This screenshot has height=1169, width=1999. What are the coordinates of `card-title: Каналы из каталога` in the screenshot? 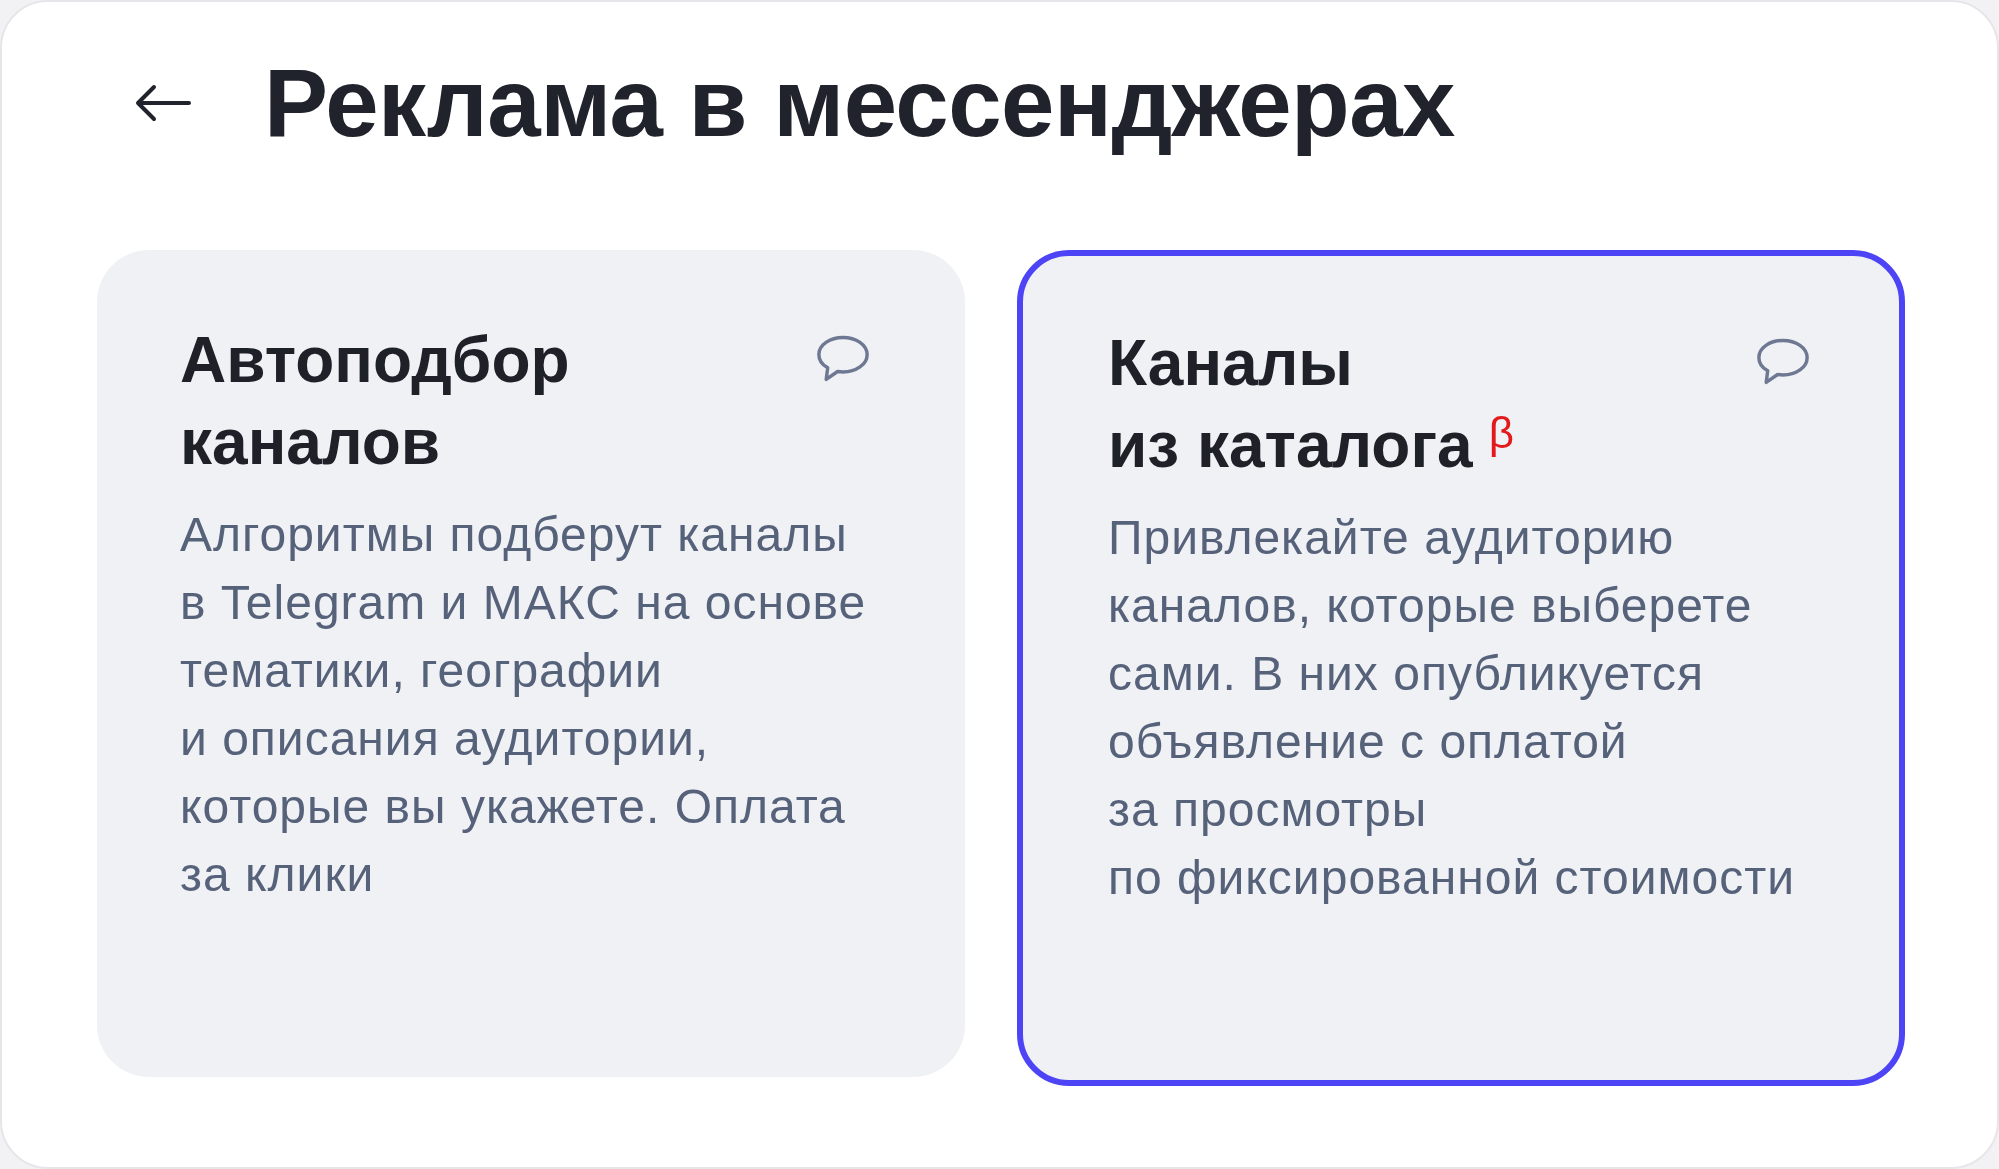 It's located at (1290, 404).